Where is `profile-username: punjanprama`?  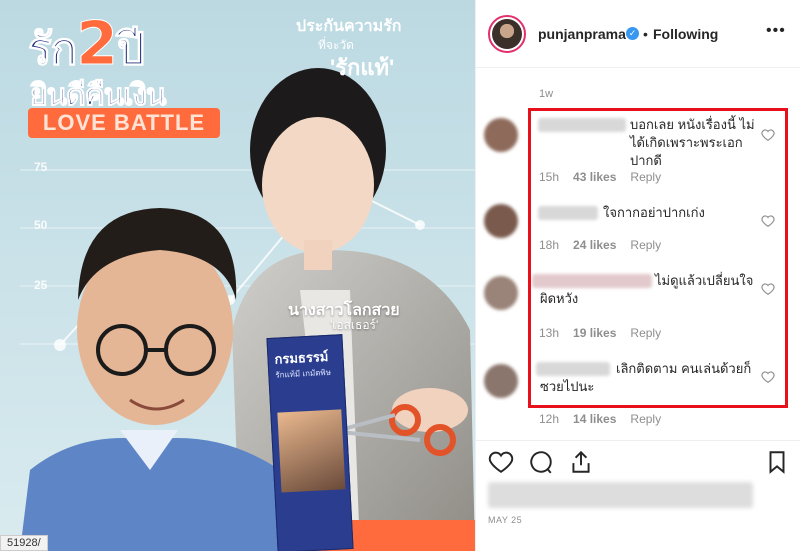
profile-username: punjanprama is located at coordinates (582, 34).